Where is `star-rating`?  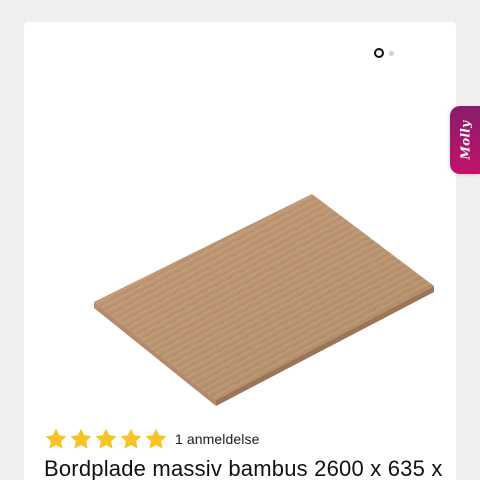 star-rating is located at coordinates (106, 439).